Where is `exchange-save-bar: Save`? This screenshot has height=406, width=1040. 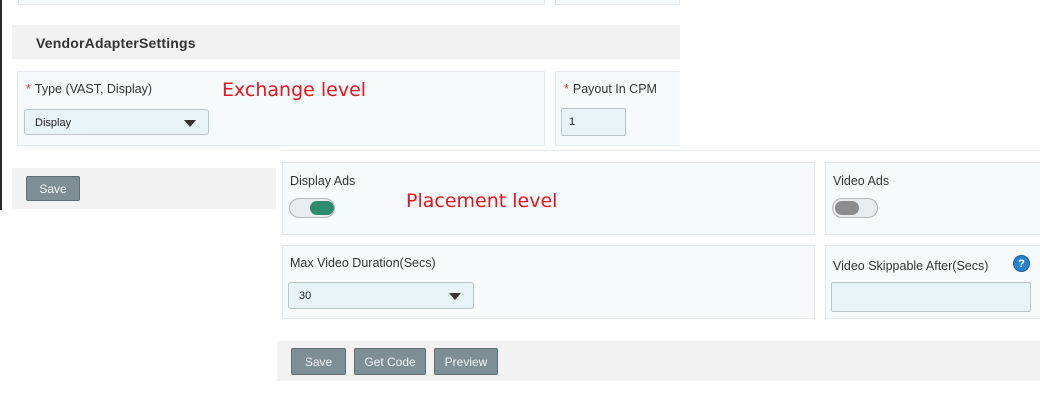
exchange-save-bar: Save is located at coordinates (144, 188).